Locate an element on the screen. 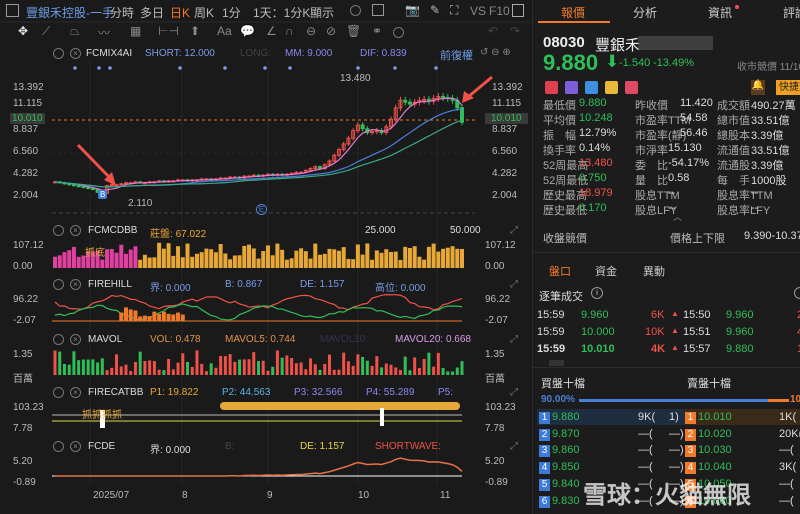 The height and width of the screenshot is (514, 800). info-icon: i is located at coordinates (597, 293).